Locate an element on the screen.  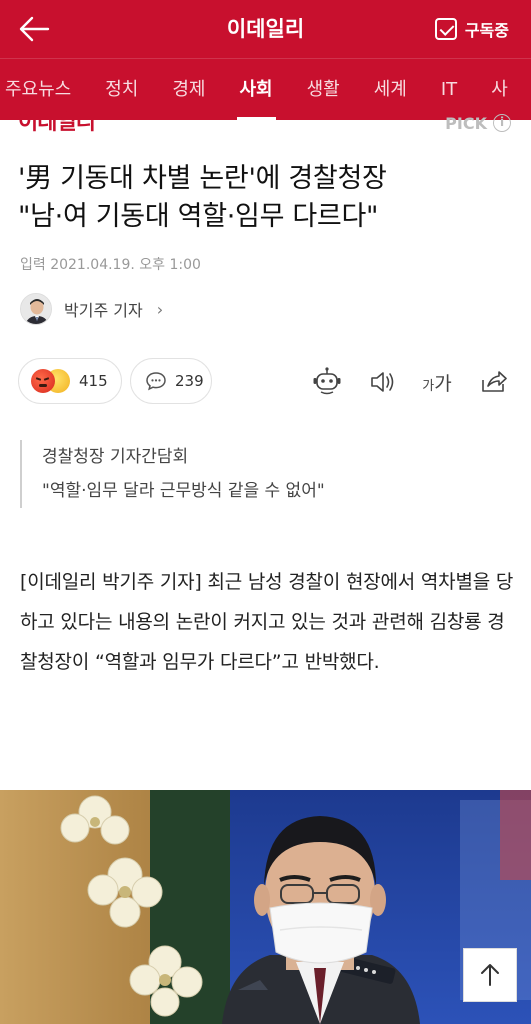
scroll-top-button is located at coordinates (490, 975).